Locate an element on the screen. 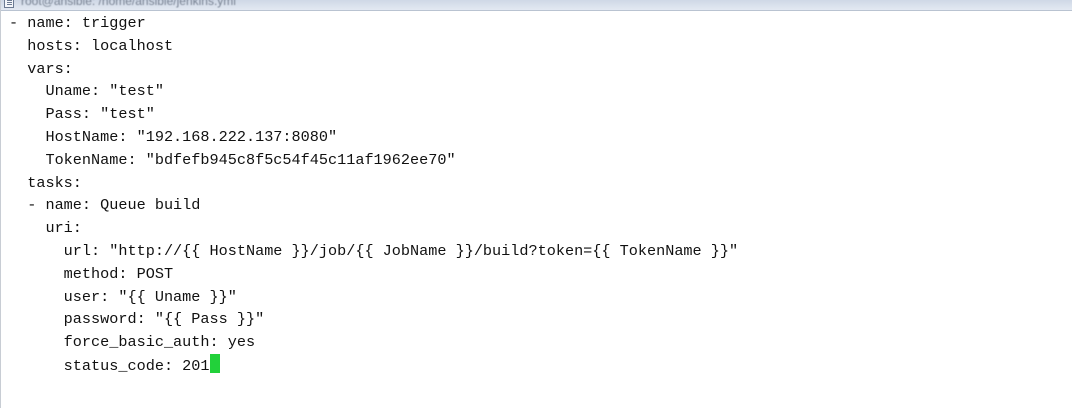  code-line: password: "{{ Pass }}" is located at coordinates (539, 319).